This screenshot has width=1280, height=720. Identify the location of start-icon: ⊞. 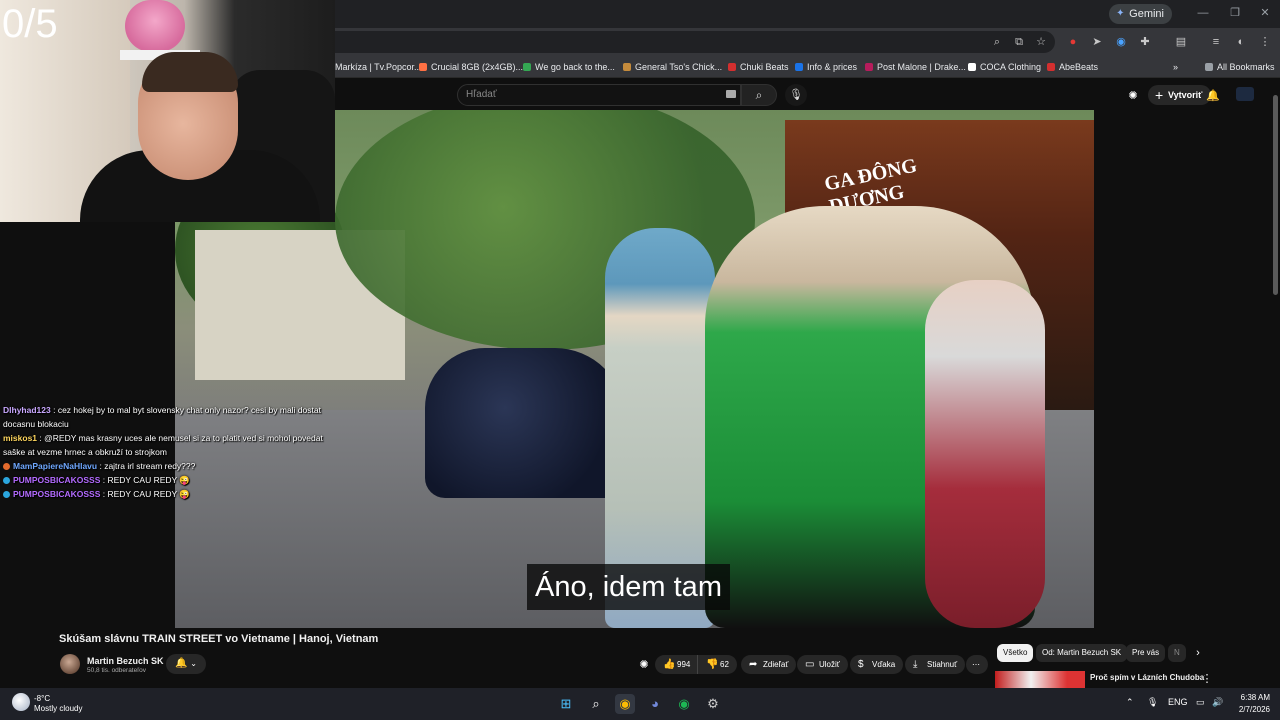
(566, 704).